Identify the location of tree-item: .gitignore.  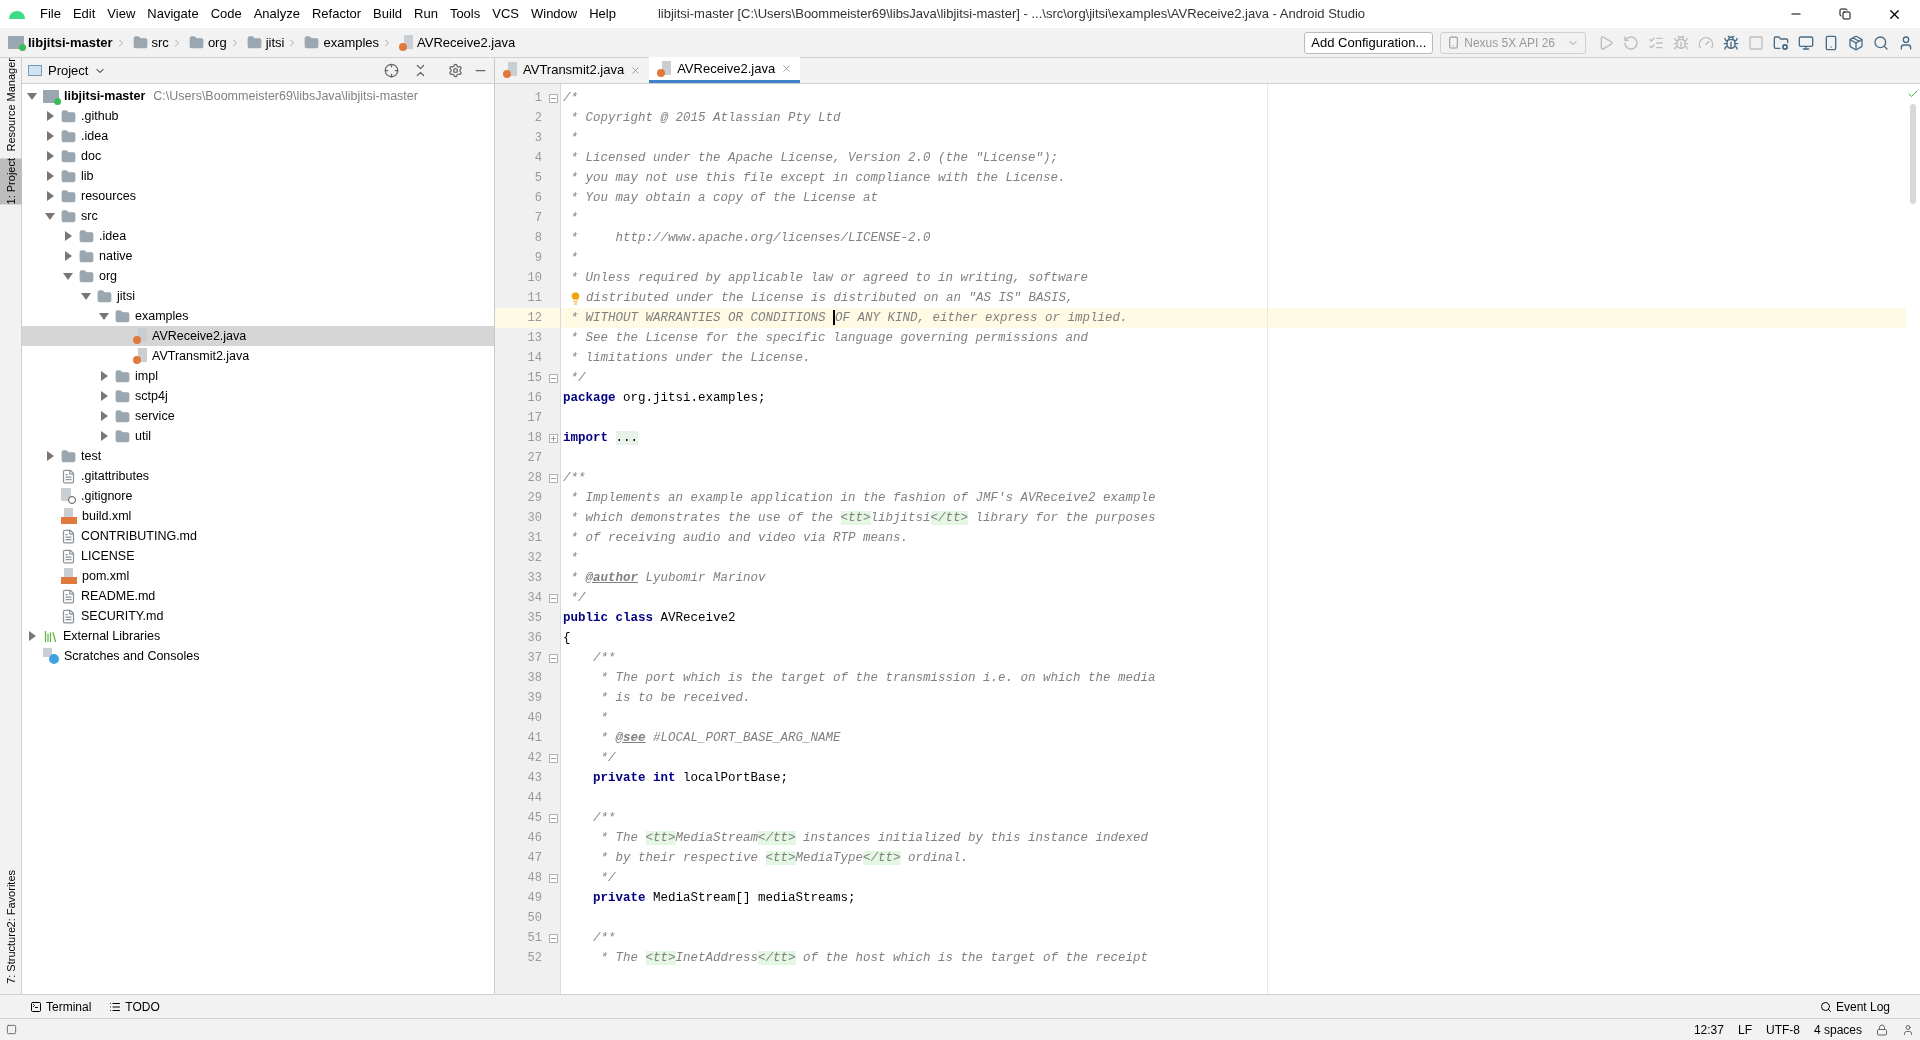
(258, 496).